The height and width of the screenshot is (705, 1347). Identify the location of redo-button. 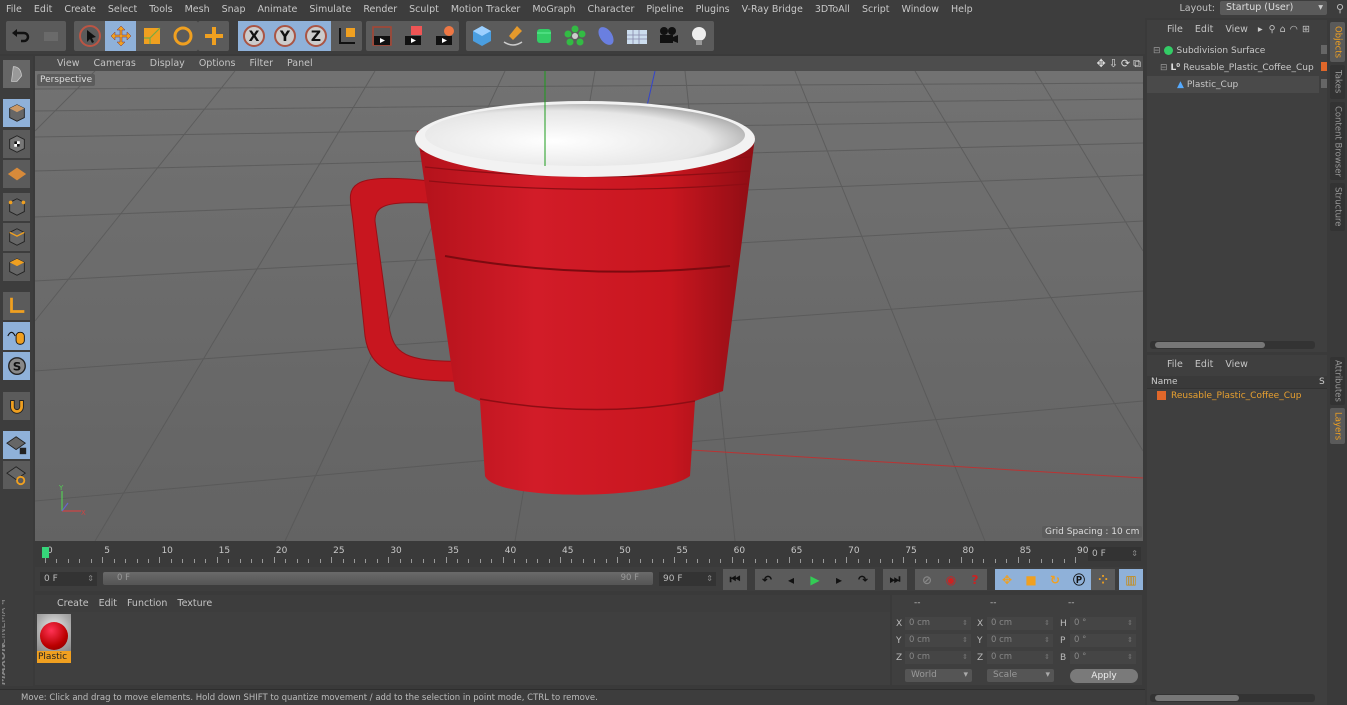
(51, 36).